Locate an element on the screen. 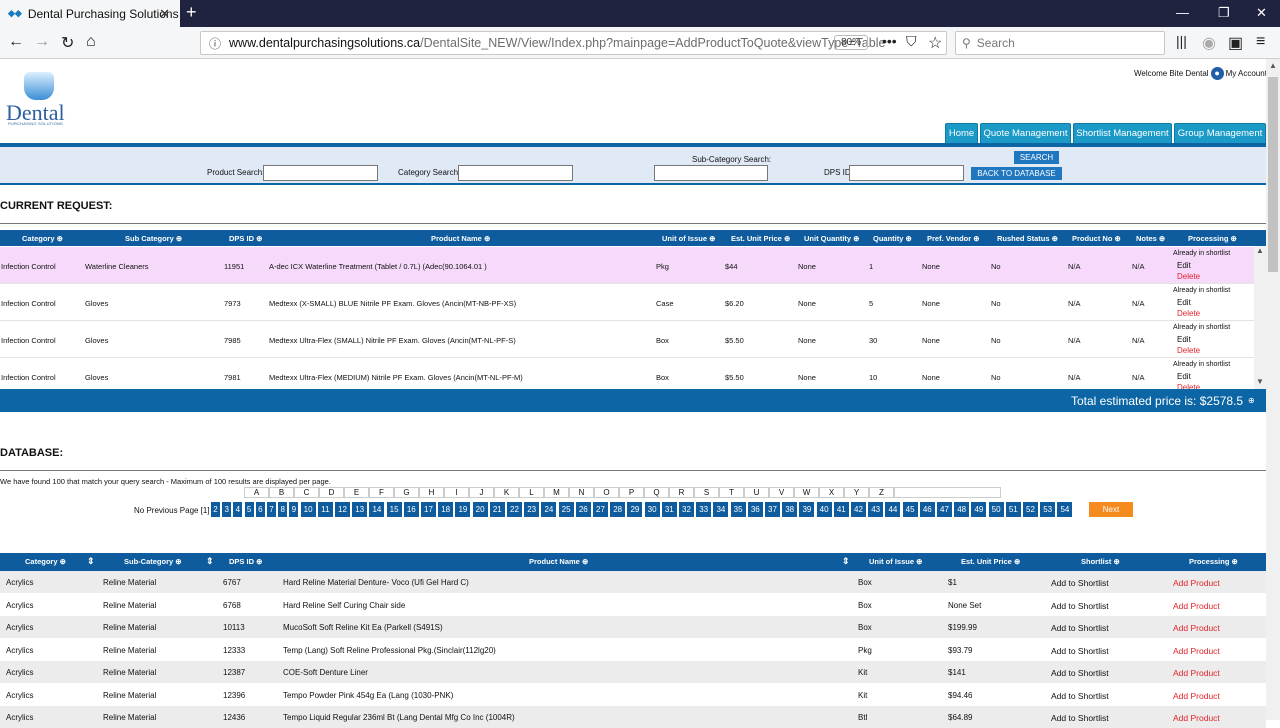 This screenshot has width=1280, height=728. page-link: 52 is located at coordinates (1030, 509).